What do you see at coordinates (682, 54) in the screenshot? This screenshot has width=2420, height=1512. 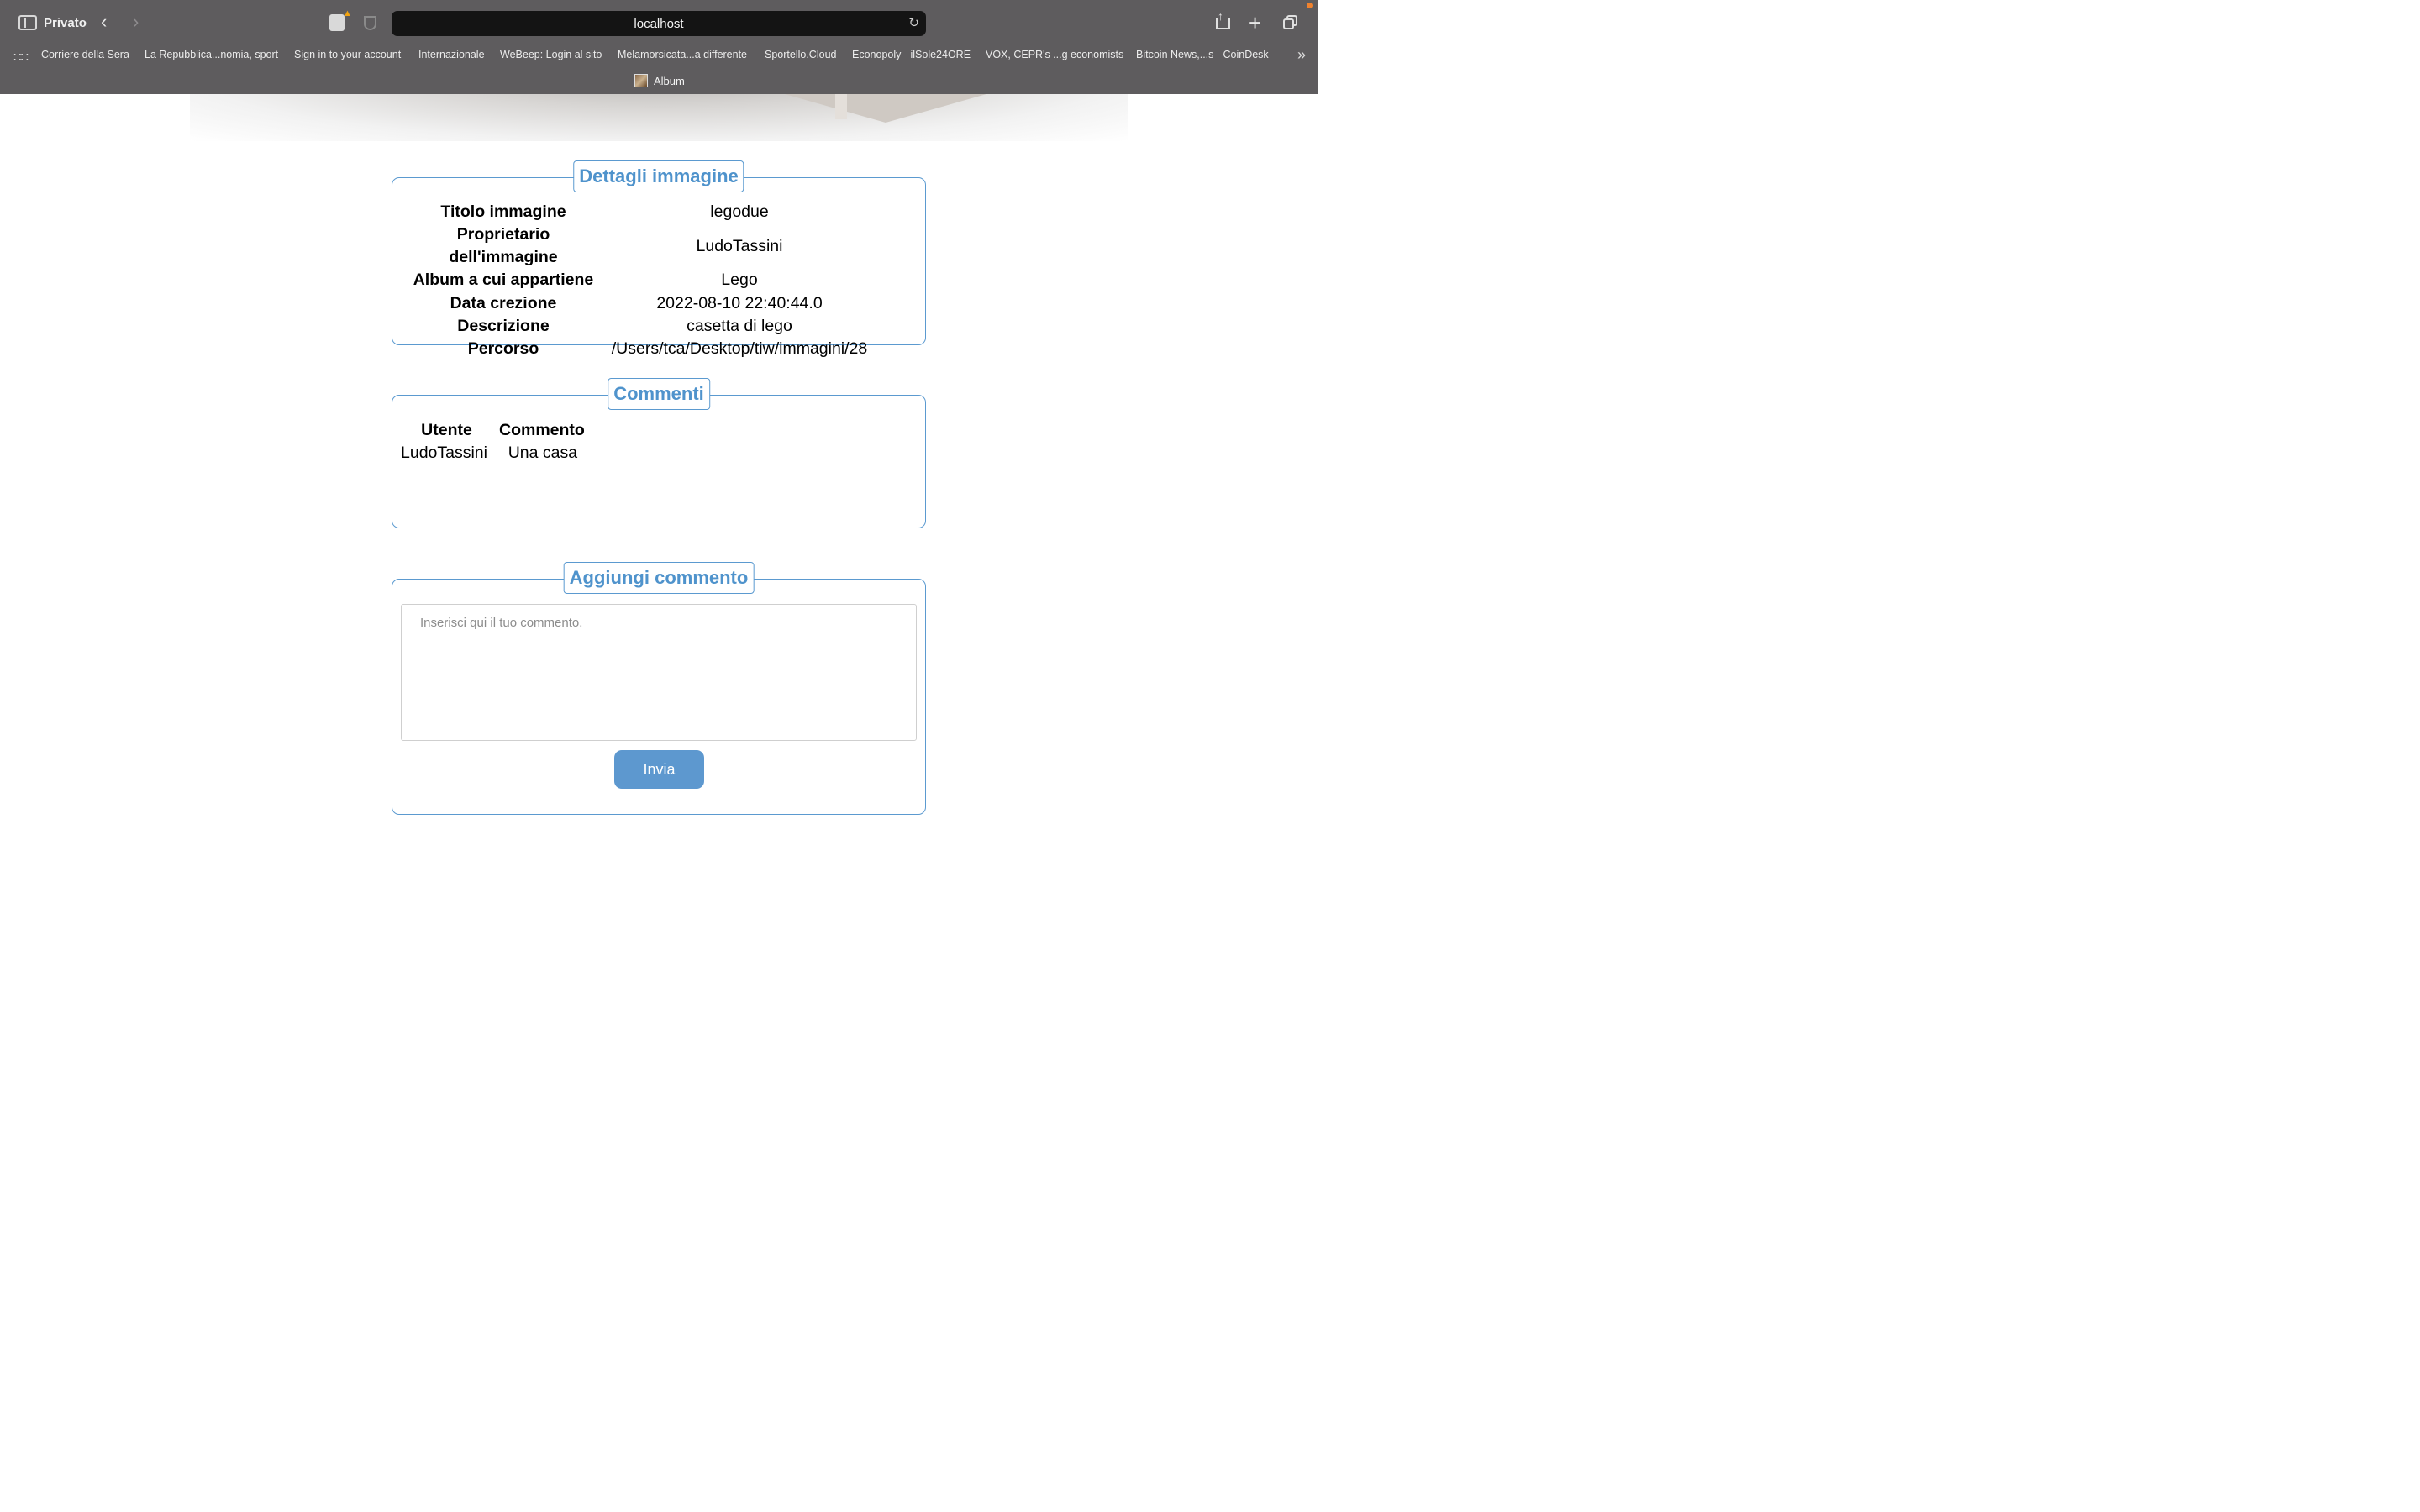 I see `bookmark-melamorsicata: Melamorsicata...a differente` at bounding box center [682, 54].